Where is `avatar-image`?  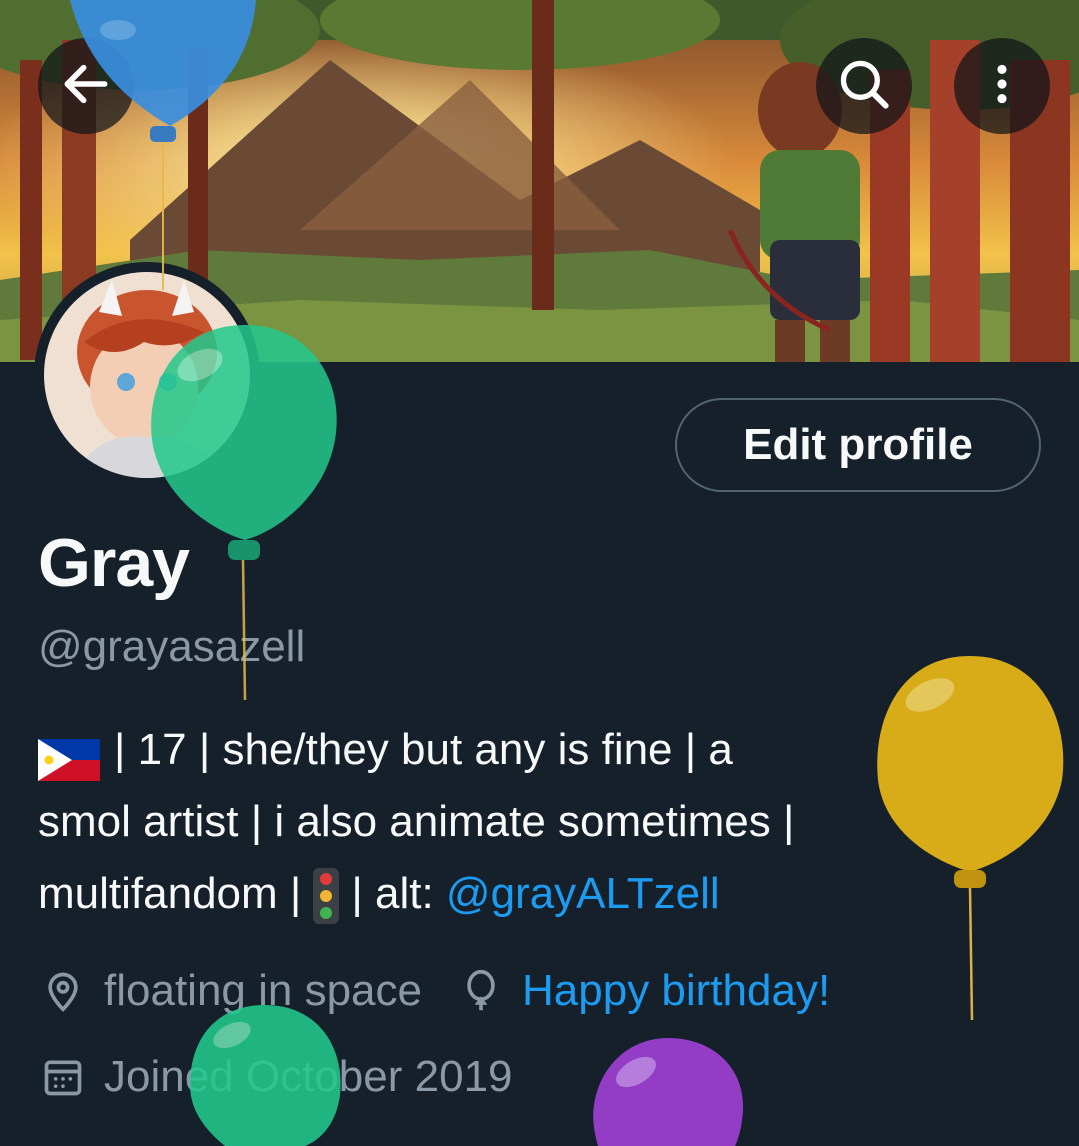 avatar-image is located at coordinates (147, 375).